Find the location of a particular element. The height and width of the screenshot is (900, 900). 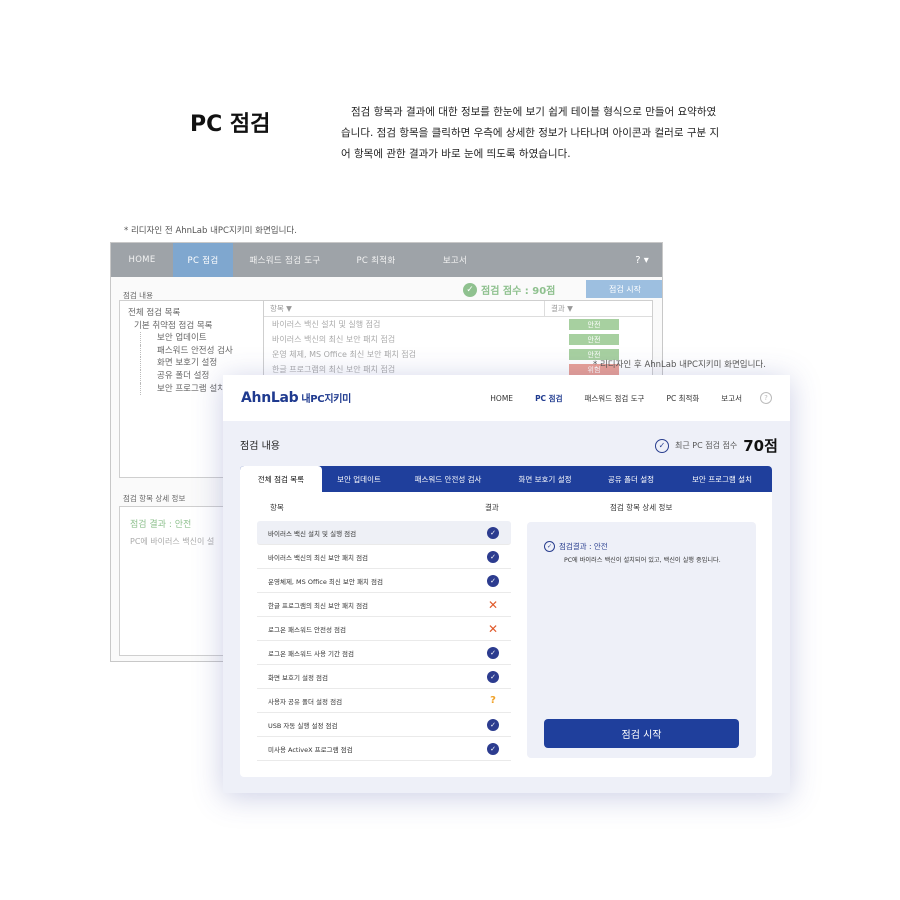

list-item: USB 자동 실행 설정 점검 ✓ is located at coordinates (384, 725).